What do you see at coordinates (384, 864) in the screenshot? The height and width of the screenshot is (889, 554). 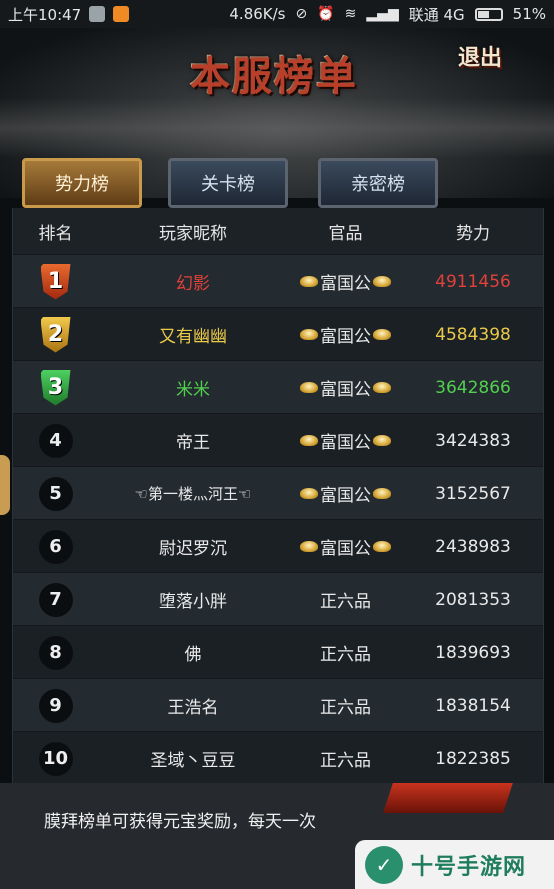 I see `watermark-logo-icon: ✓` at bounding box center [384, 864].